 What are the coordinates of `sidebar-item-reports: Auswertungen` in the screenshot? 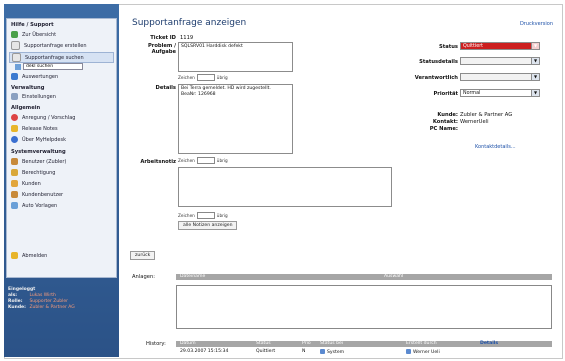 It's located at (34, 76).